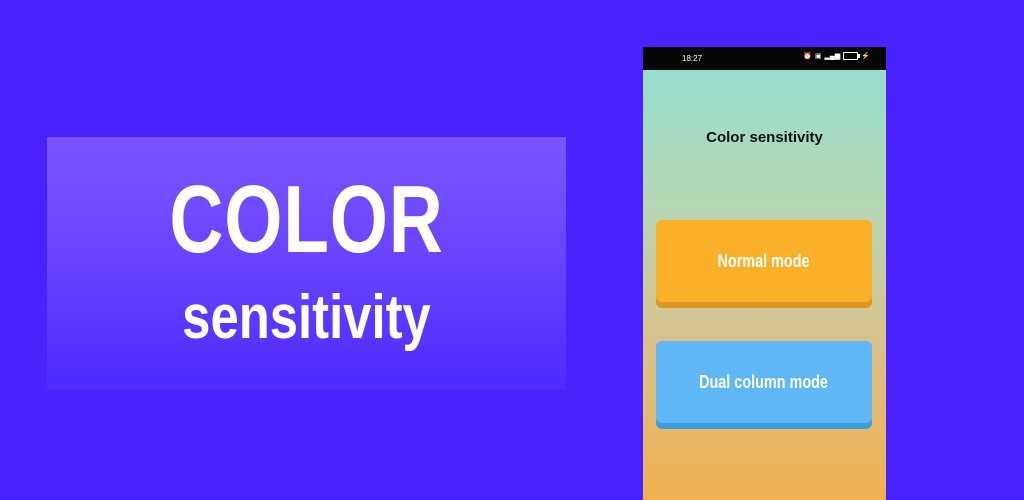 This screenshot has width=1024, height=500. I want to click on charging-icon: ⚡, so click(865, 56).